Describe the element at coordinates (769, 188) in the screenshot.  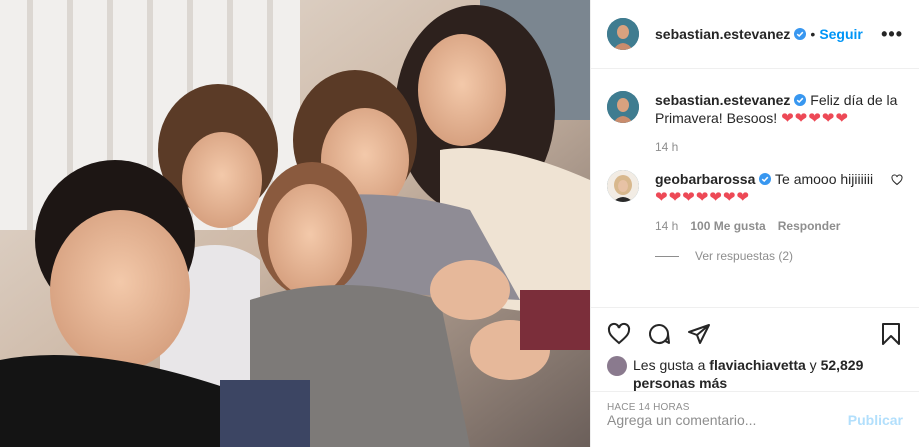
I see `comment-text-block: geobarbarossa Te amooo hijiiiiii ❤❤❤❤❤❤❤` at that location.